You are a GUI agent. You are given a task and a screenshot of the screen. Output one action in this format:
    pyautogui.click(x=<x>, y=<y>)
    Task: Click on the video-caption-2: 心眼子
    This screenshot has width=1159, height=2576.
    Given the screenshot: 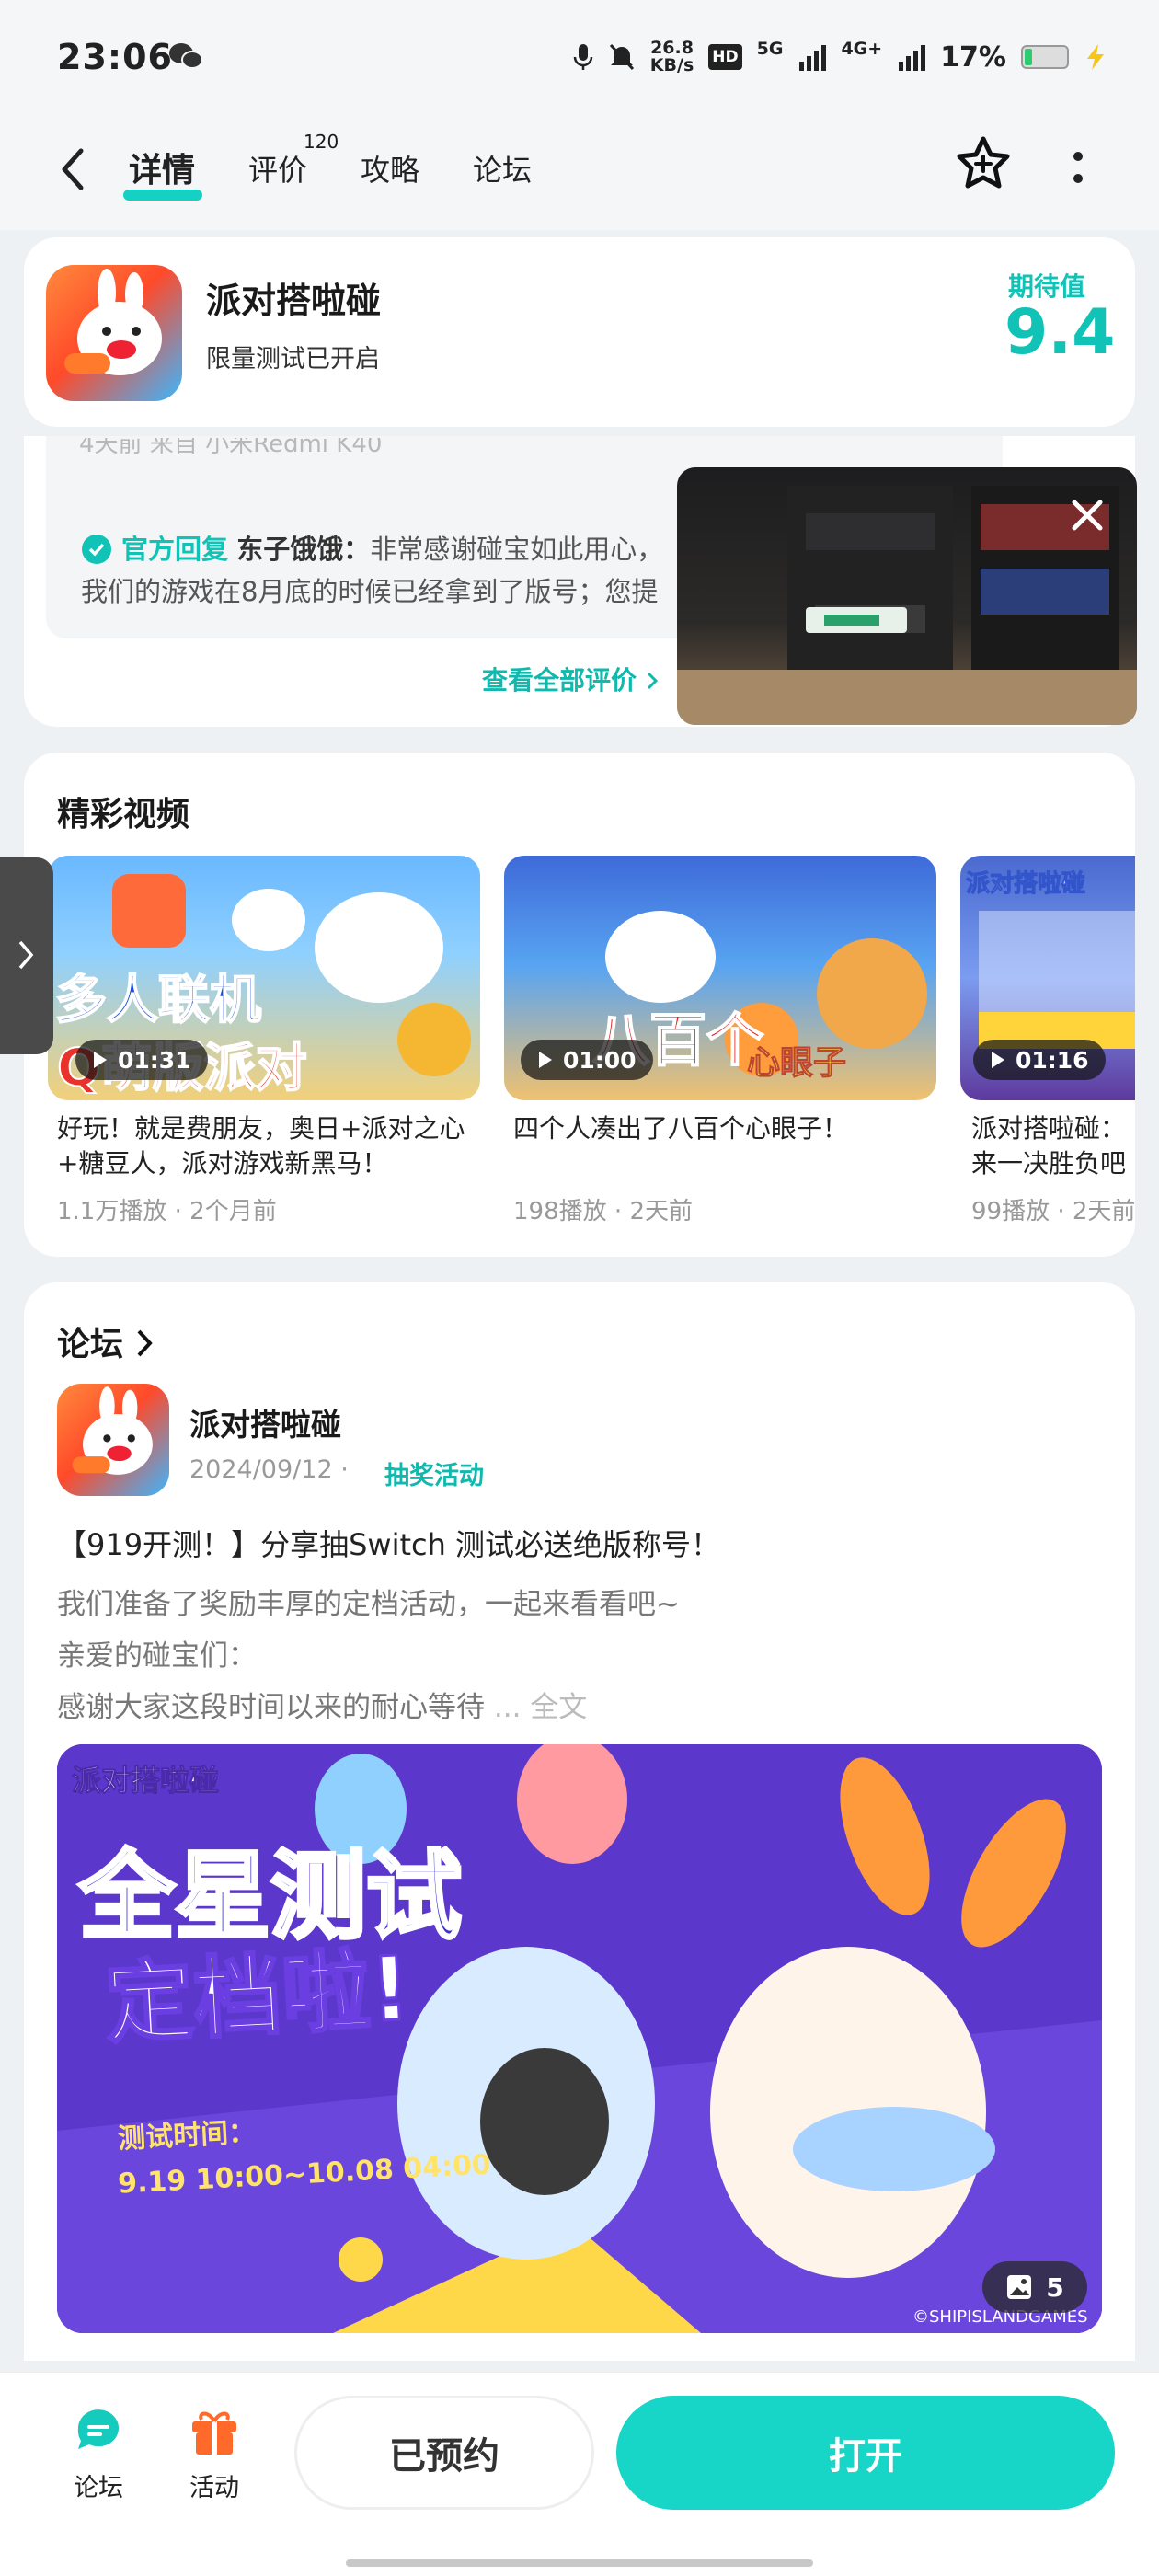 What is the action you would take?
    pyautogui.click(x=796, y=1063)
    